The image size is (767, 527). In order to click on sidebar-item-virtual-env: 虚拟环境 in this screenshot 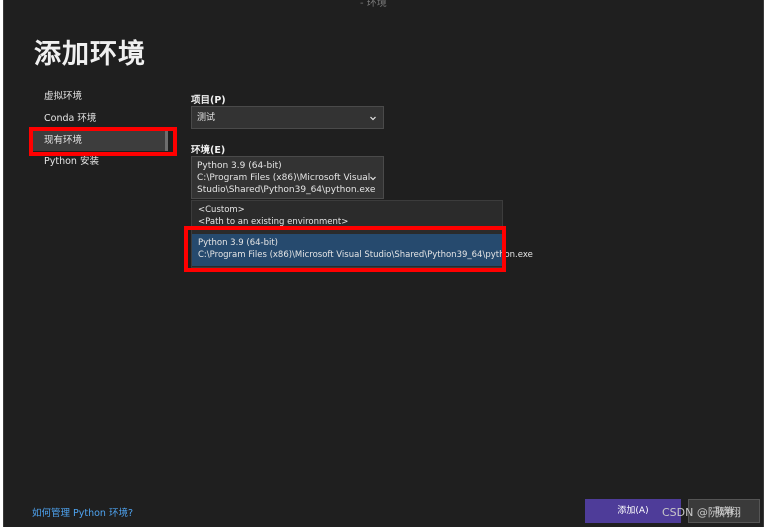, I will do `click(63, 97)`.